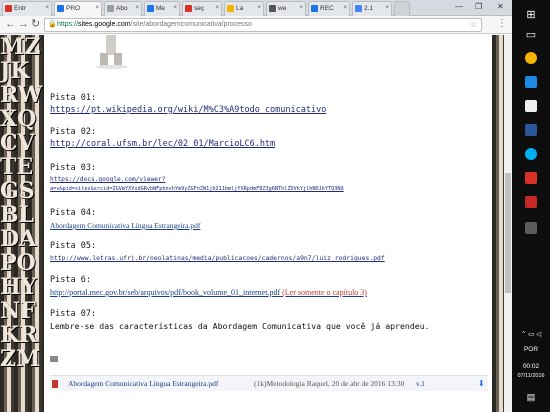 The height and width of the screenshot is (412, 550). Describe the element at coordinates (20, 8) in the screenshot. I see `tab-label: Entr` at that location.